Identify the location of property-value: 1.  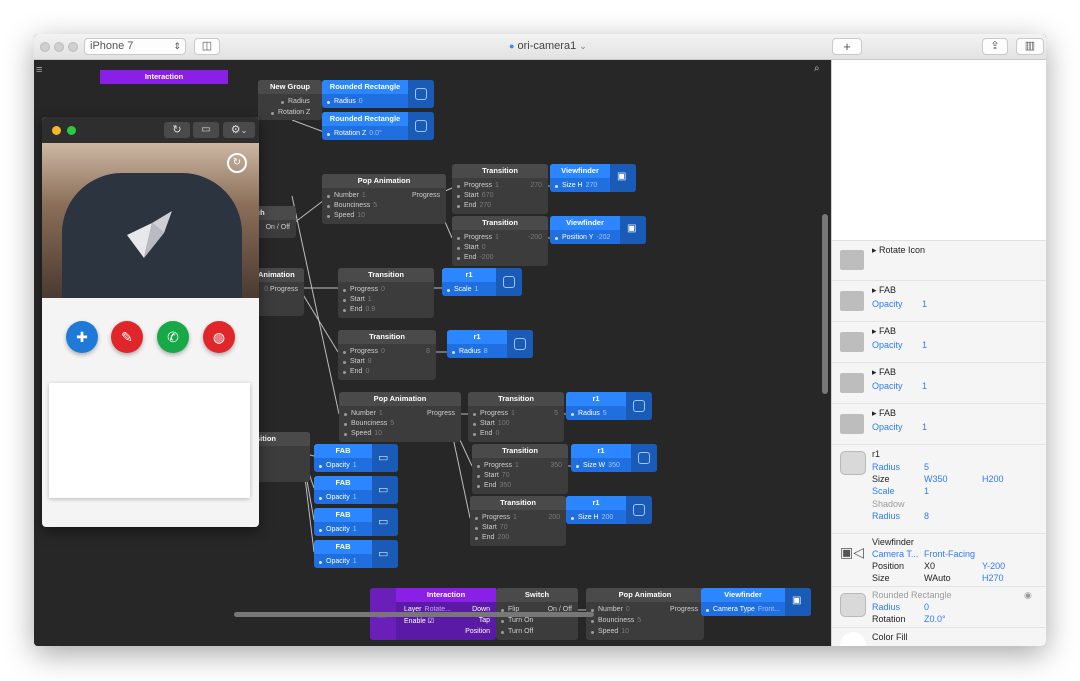
(924, 427).